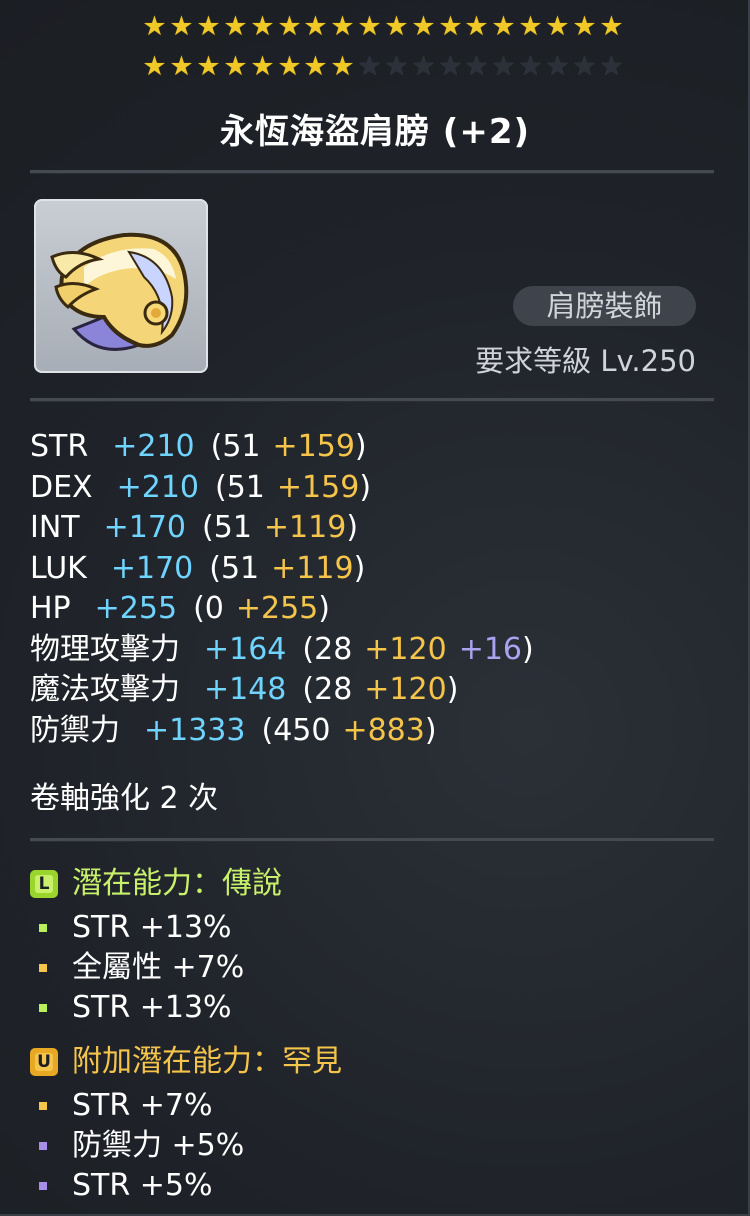  I want to click on additional-potential-line: STR +5%, so click(121, 1186).